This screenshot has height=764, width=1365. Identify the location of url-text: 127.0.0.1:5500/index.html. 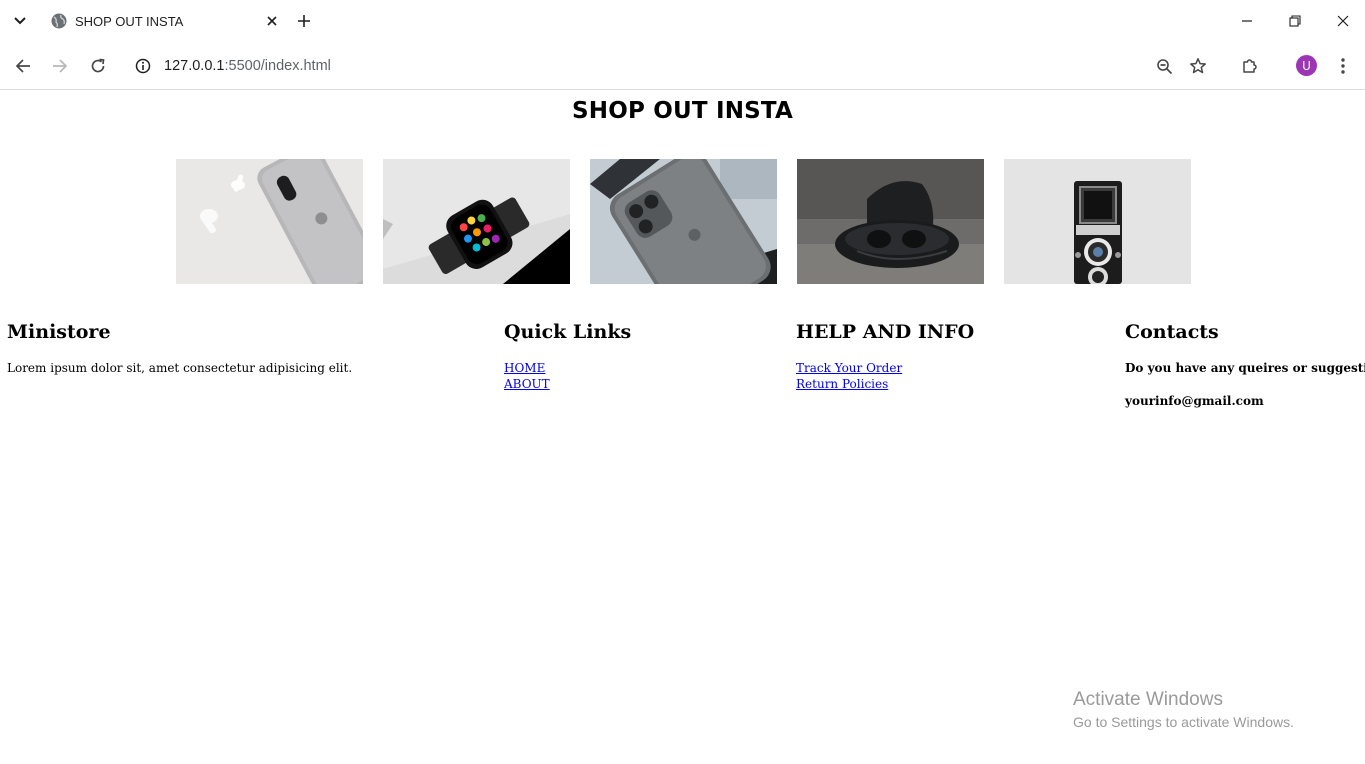
(247, 66).